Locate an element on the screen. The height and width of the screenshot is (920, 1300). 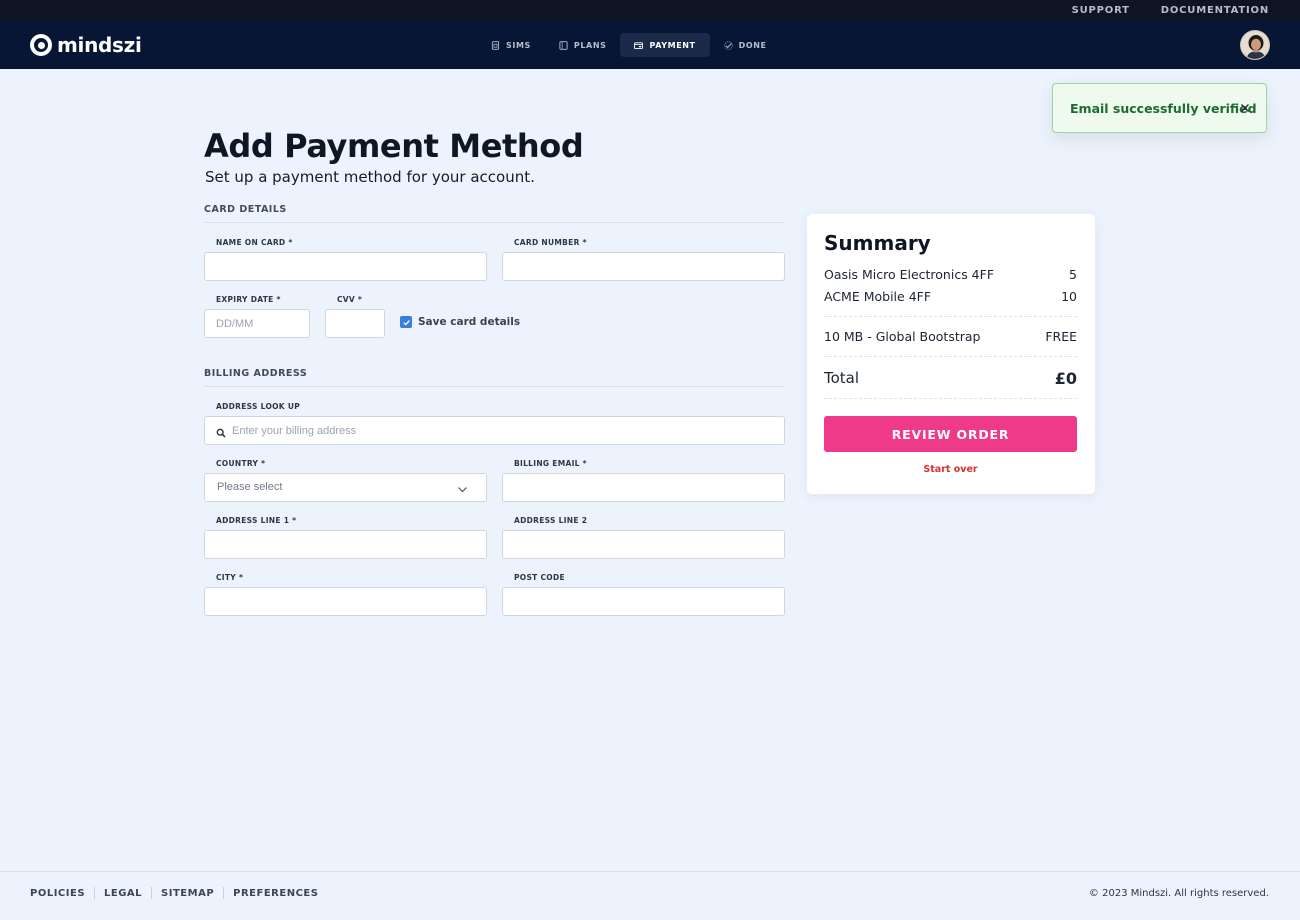
search-icon is located at coordinates (221, 431).